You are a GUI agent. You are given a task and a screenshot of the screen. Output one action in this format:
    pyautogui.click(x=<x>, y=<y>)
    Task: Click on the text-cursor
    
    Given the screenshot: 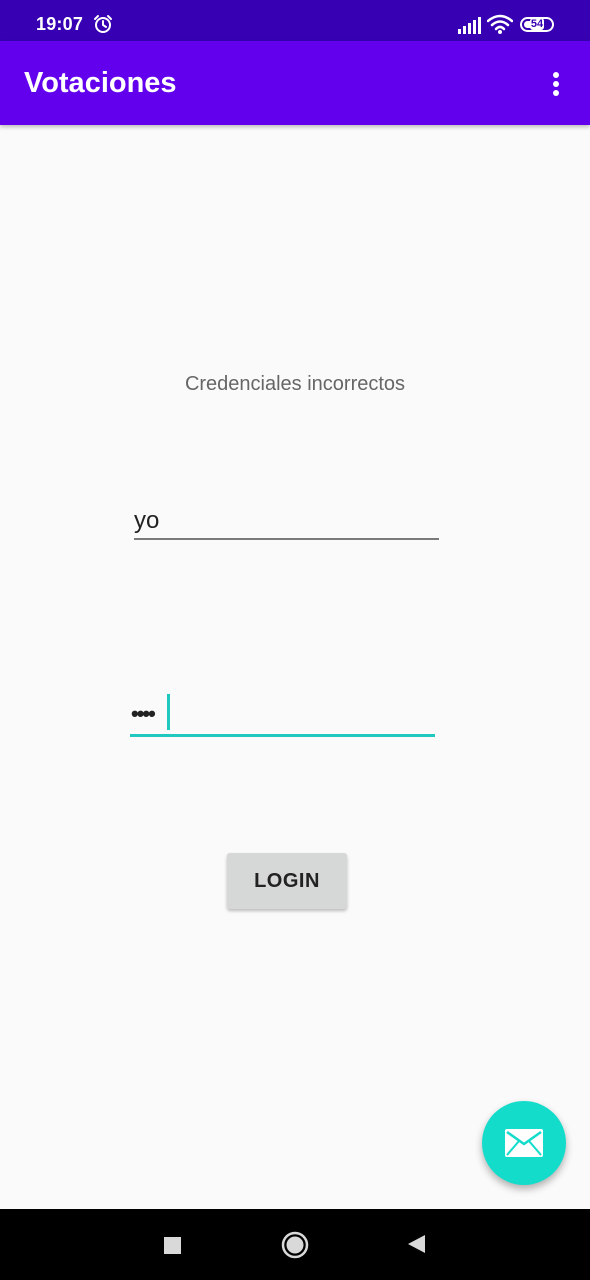 What is the action you would take?
    pyautogui.click(x=168, y=712)
    